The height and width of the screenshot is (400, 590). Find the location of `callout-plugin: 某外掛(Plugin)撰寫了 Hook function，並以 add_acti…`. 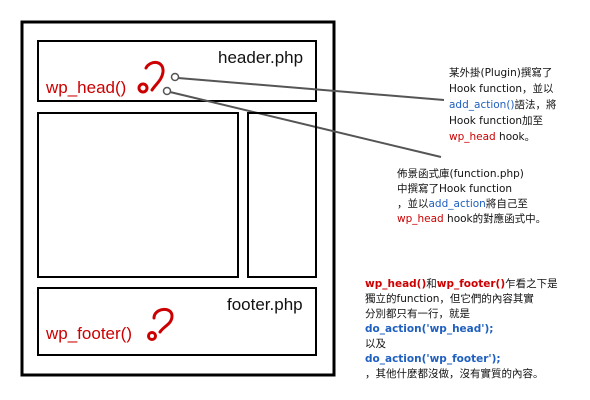

callout-plugin: 某外掛(Plugin)撰寫了 Hook function，並以 add_acti… is located at coordinates (503, 104).